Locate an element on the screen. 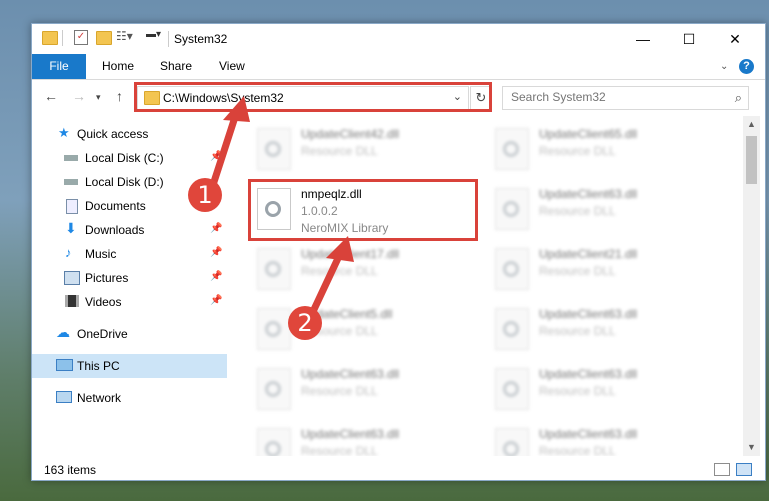  tab-share: Share is located at coordinates (176, 66).